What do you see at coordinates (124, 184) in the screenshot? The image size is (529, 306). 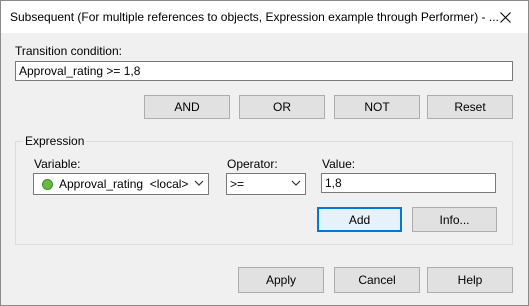 I see `variable-selected-value: Approval_rating <local>` at bounding box center [124, 184].